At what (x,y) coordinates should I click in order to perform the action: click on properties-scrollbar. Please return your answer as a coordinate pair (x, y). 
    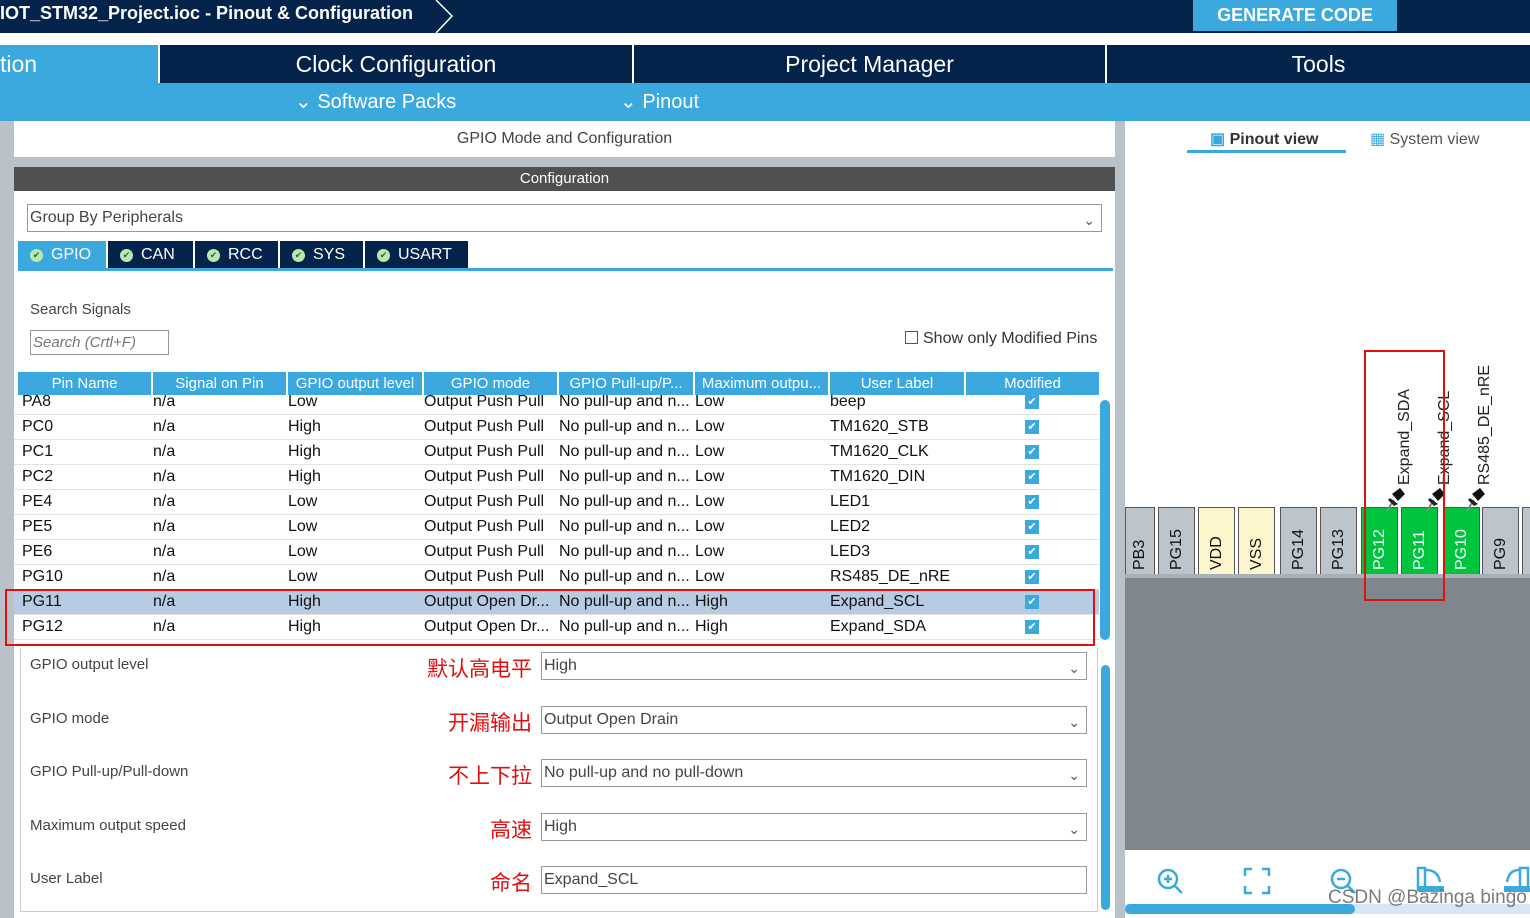
    Looking at the image, I should click on (1105, 787).